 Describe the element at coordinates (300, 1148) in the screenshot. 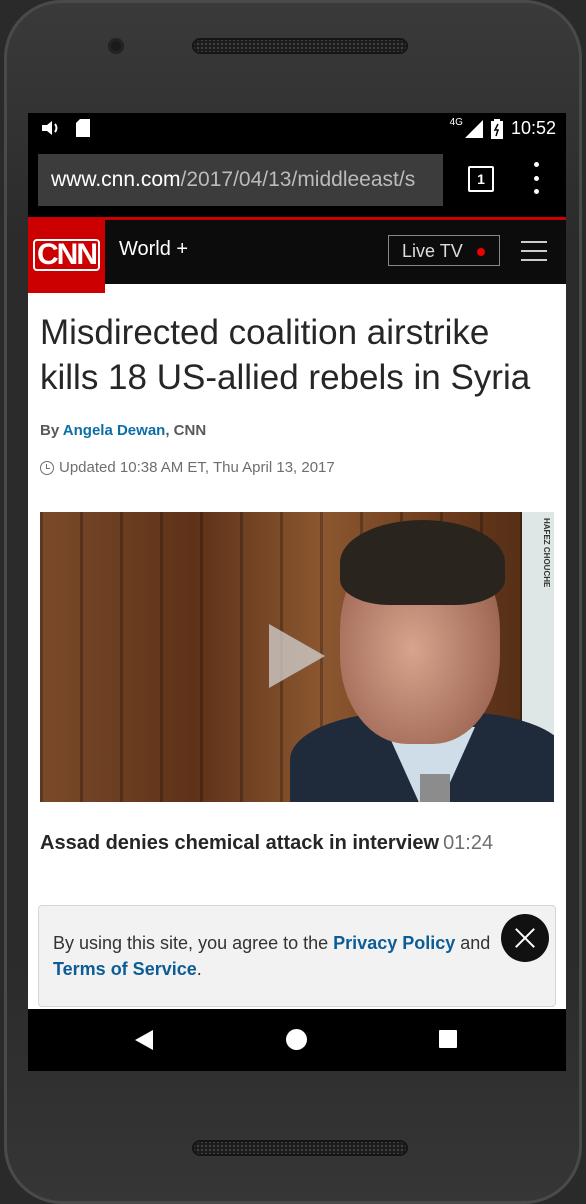

I see `bottom-speaker` at that location.